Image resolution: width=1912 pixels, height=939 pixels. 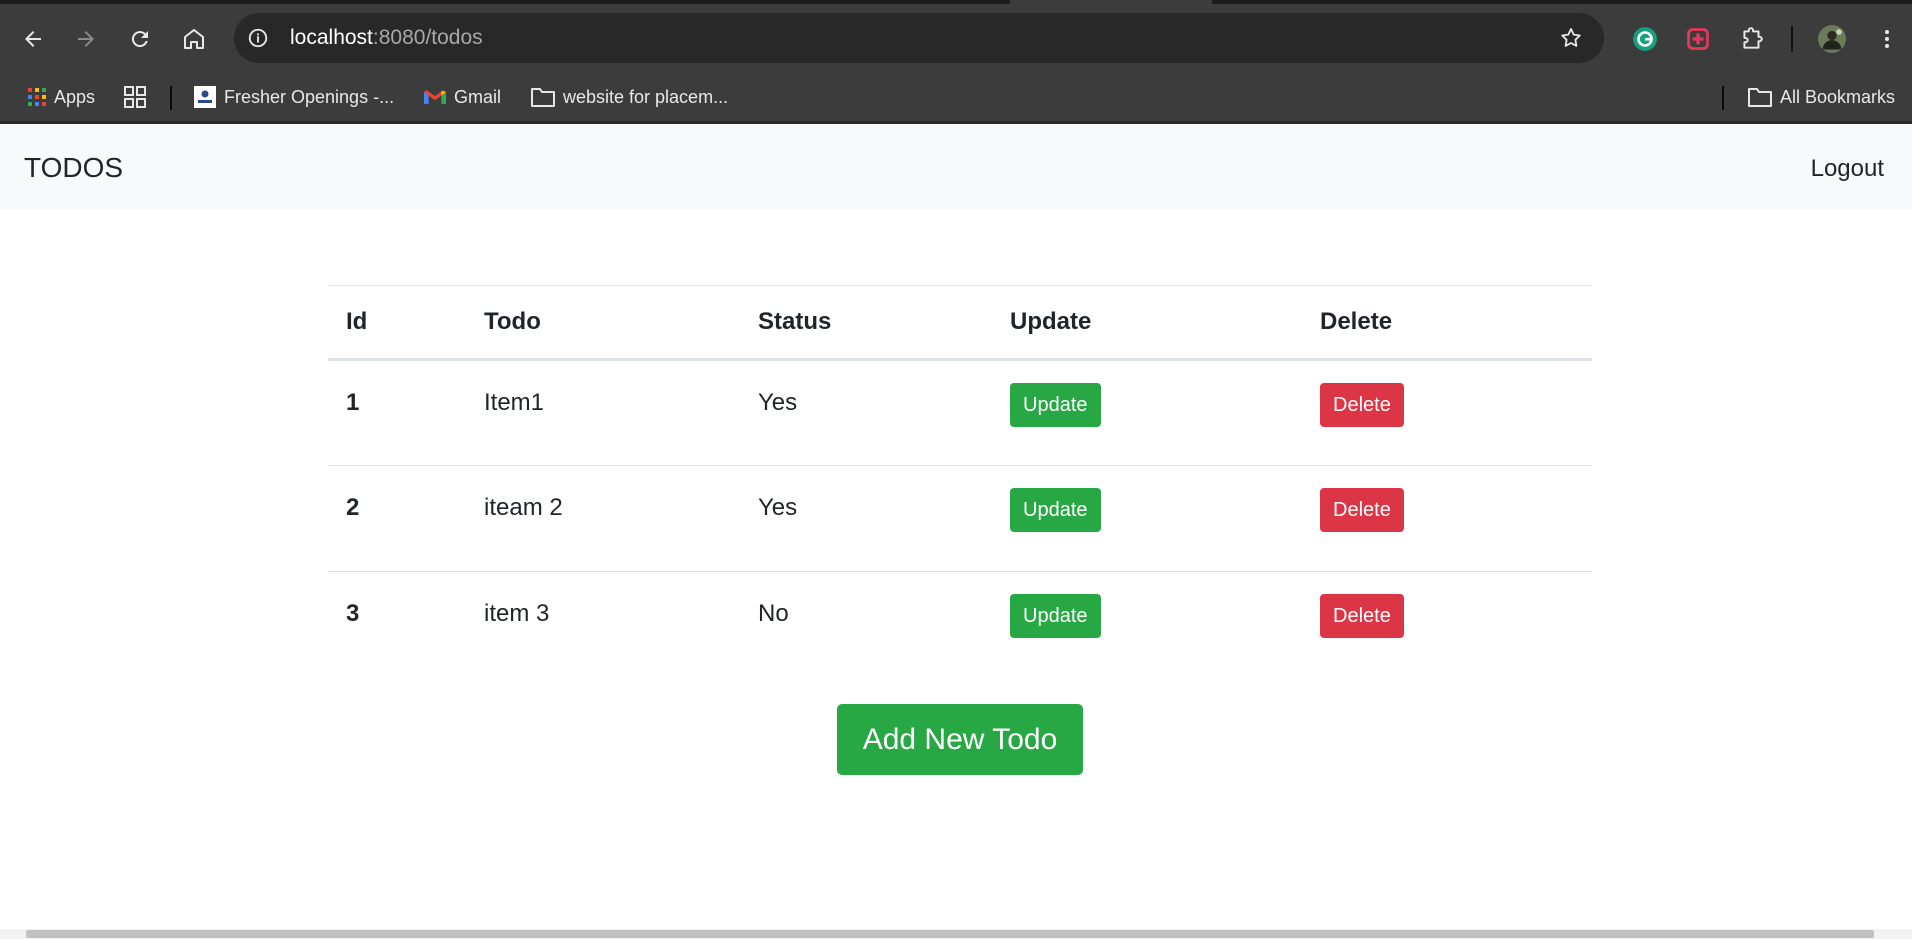 I want to click on cell-id: 2, so click(x=397, y=518).